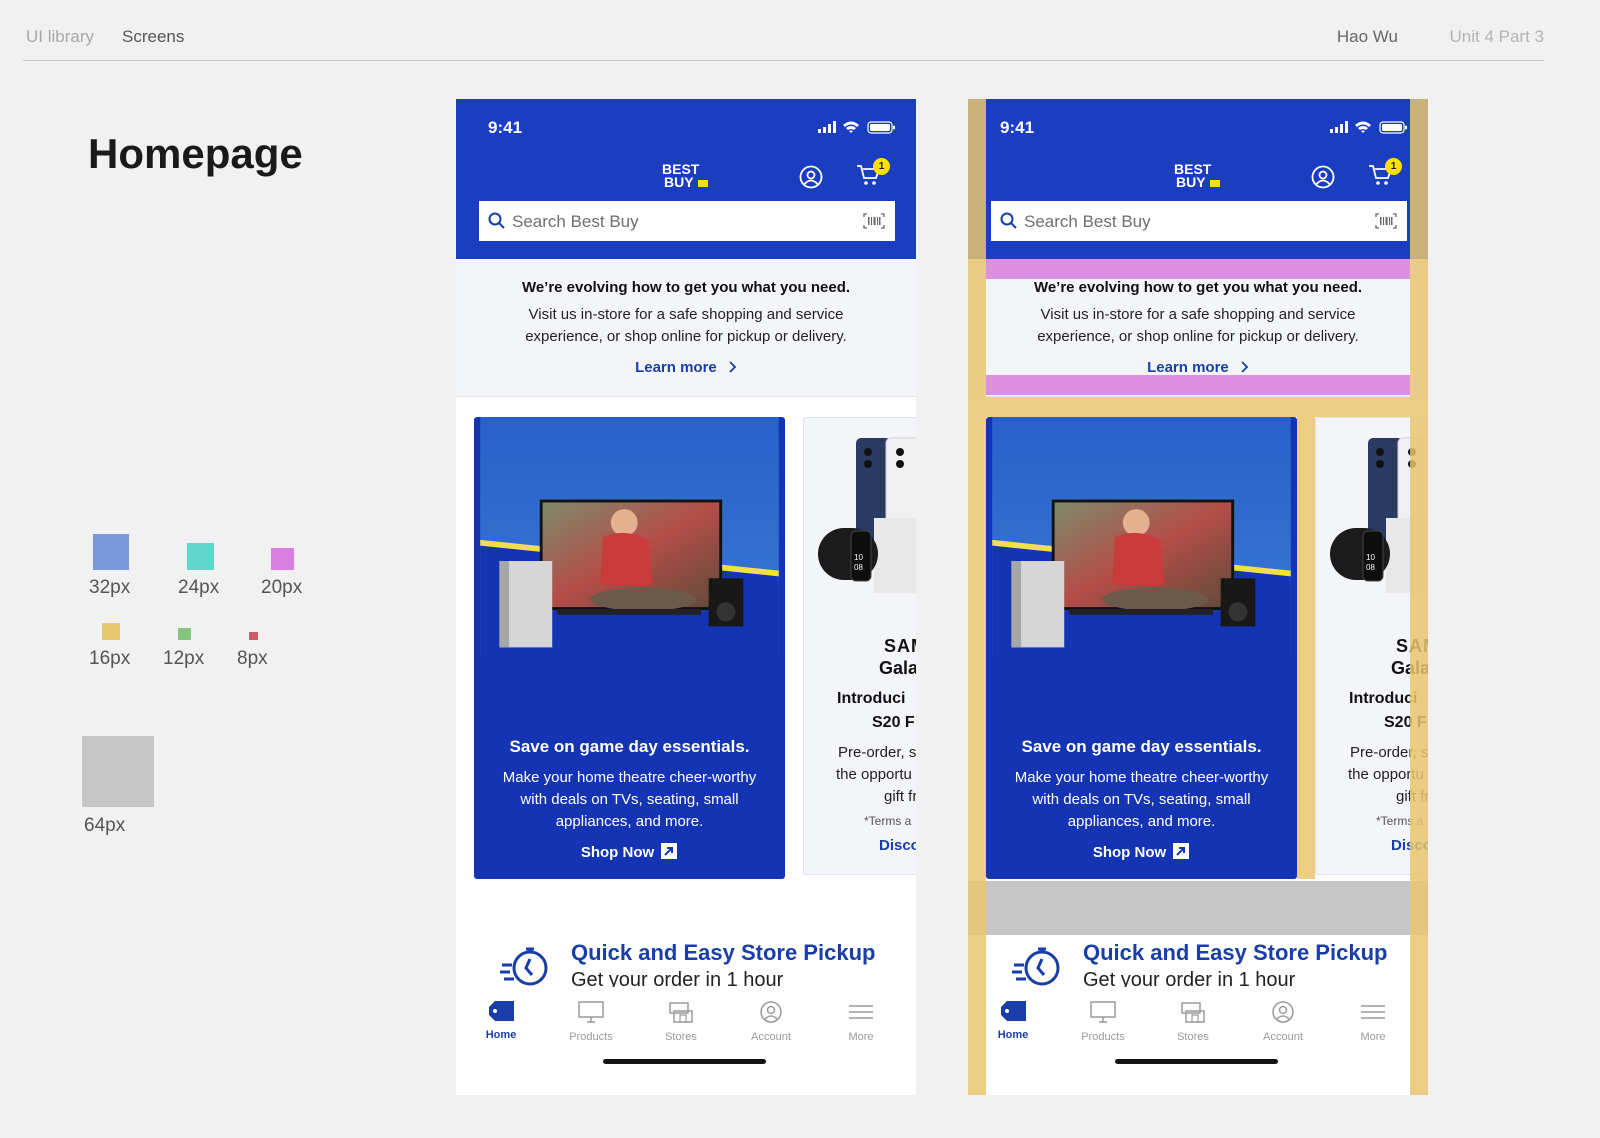 The height and width of the screenshot is (1138, 1600). Describe the element at coordinates (723, 952) in the screenshot. I see `pickup-heading: Quick and Easy Store Pickup` at that location.